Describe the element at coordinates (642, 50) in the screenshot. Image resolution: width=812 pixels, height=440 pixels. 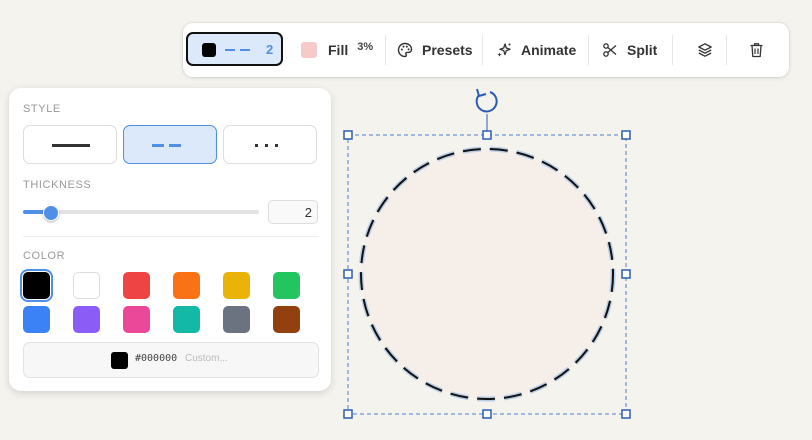
I see `split-label: Split` at that location.